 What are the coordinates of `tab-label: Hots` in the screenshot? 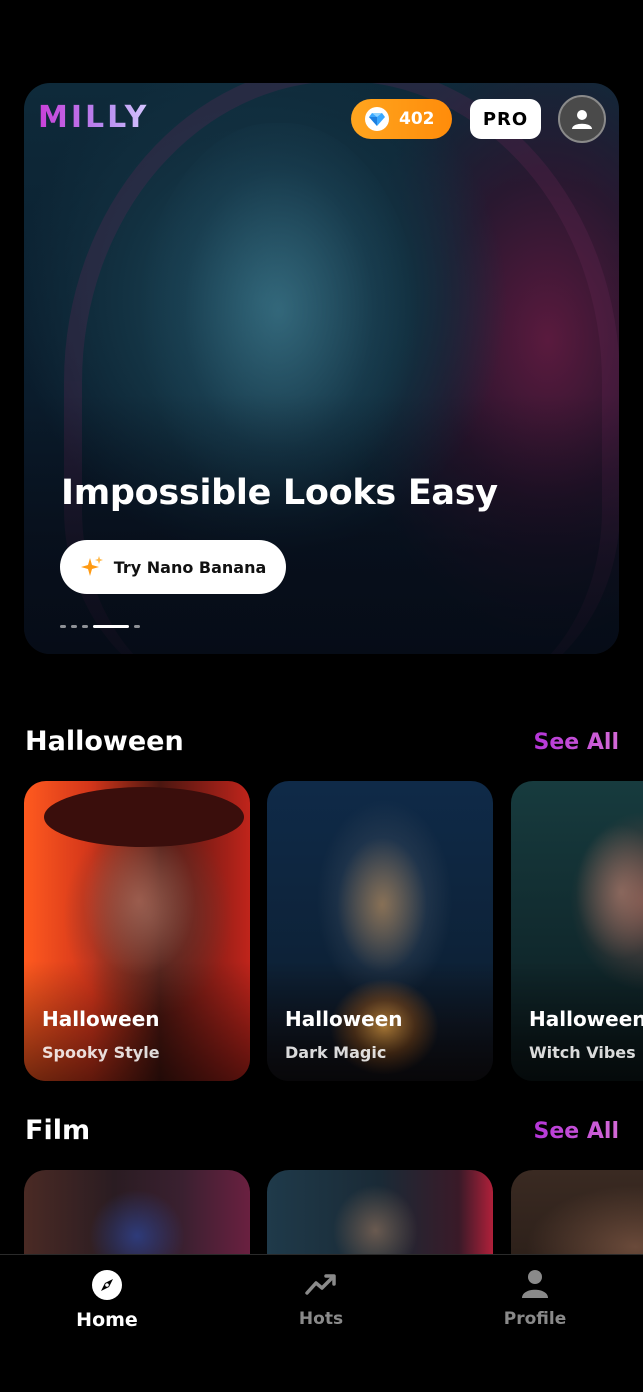 It's located at (321, 1319).